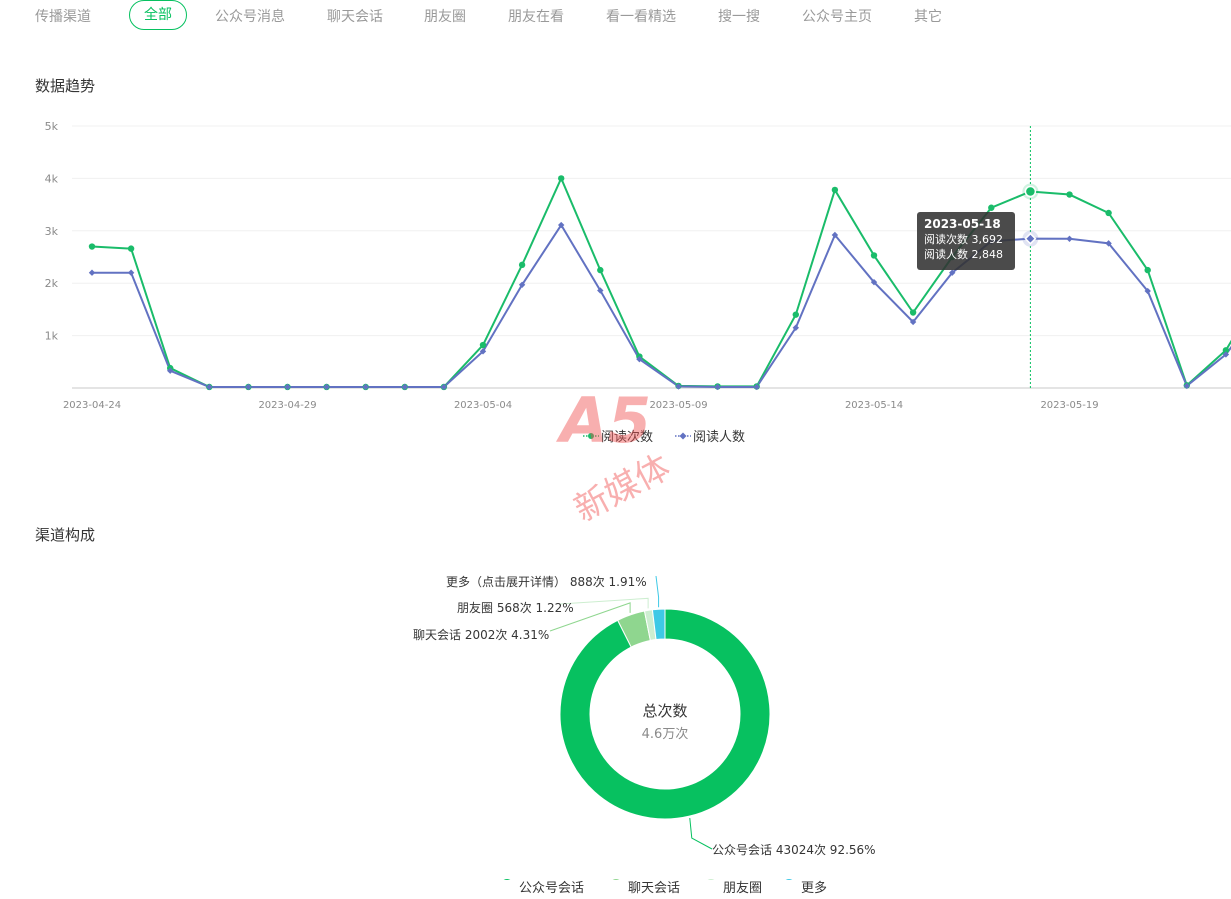 The height and width of the screenshot is (899, 1231). I want to click on donut-legend-chat: 聊天会话, so click(654, 886).